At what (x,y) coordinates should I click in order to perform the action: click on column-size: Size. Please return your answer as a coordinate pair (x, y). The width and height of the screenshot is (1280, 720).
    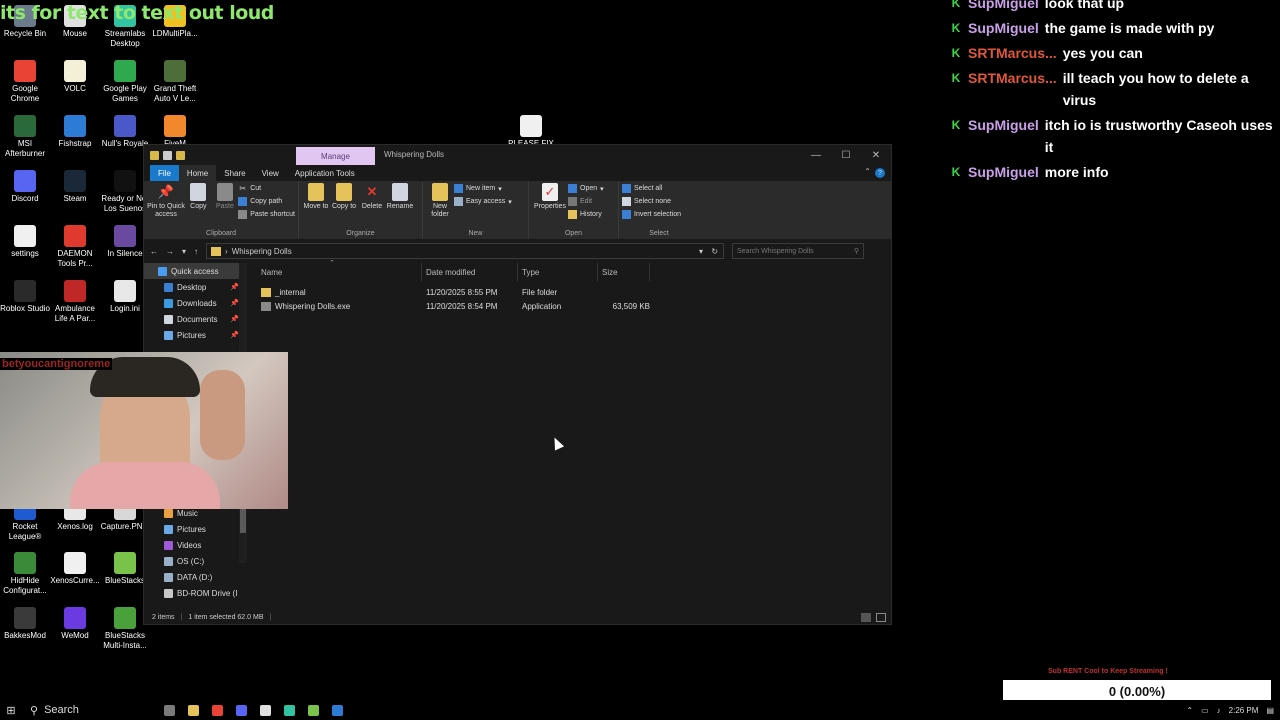
    Looking at the image, I should click on (624, 272).